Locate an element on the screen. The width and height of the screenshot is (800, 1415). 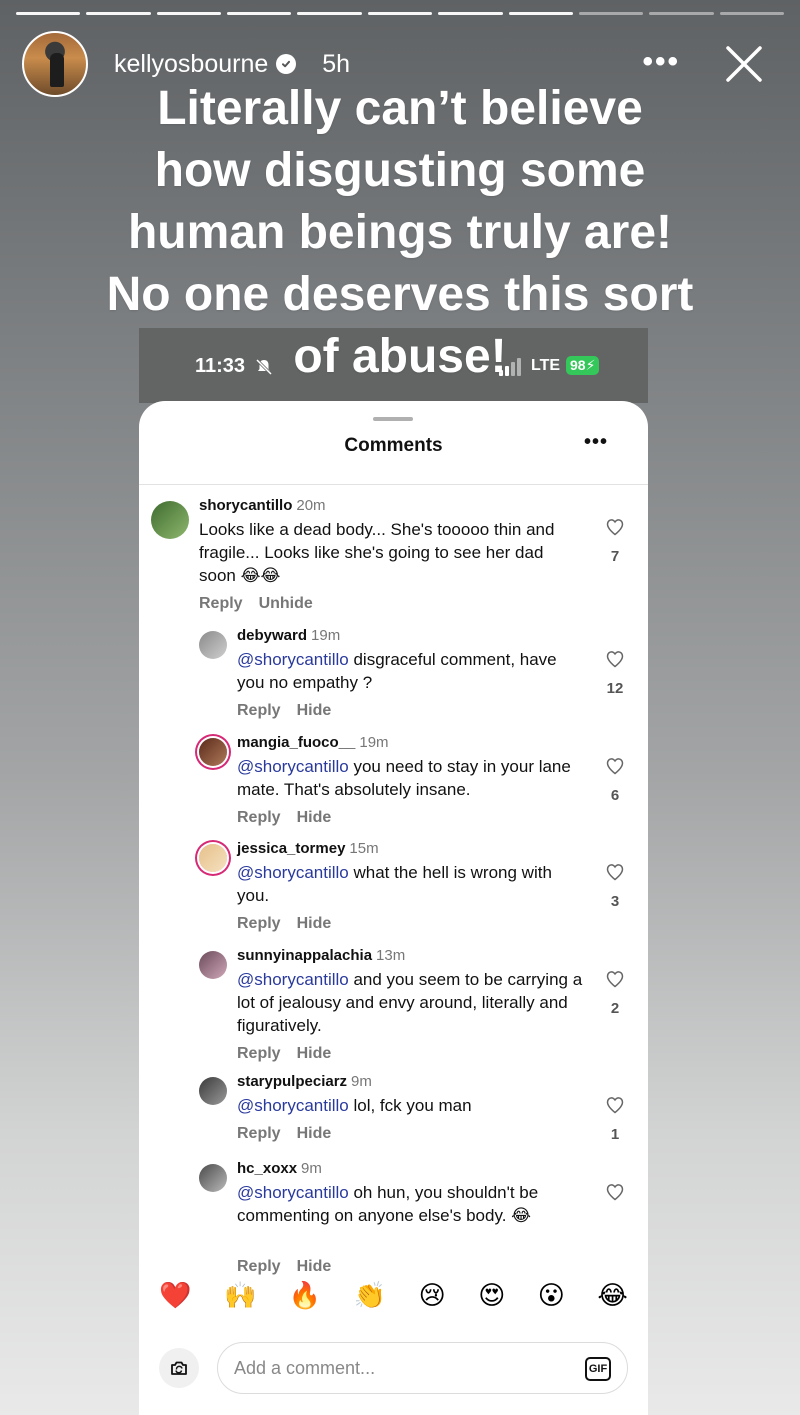
raised-hands-icon: 🙌 is located at coordinates (240, 1296).